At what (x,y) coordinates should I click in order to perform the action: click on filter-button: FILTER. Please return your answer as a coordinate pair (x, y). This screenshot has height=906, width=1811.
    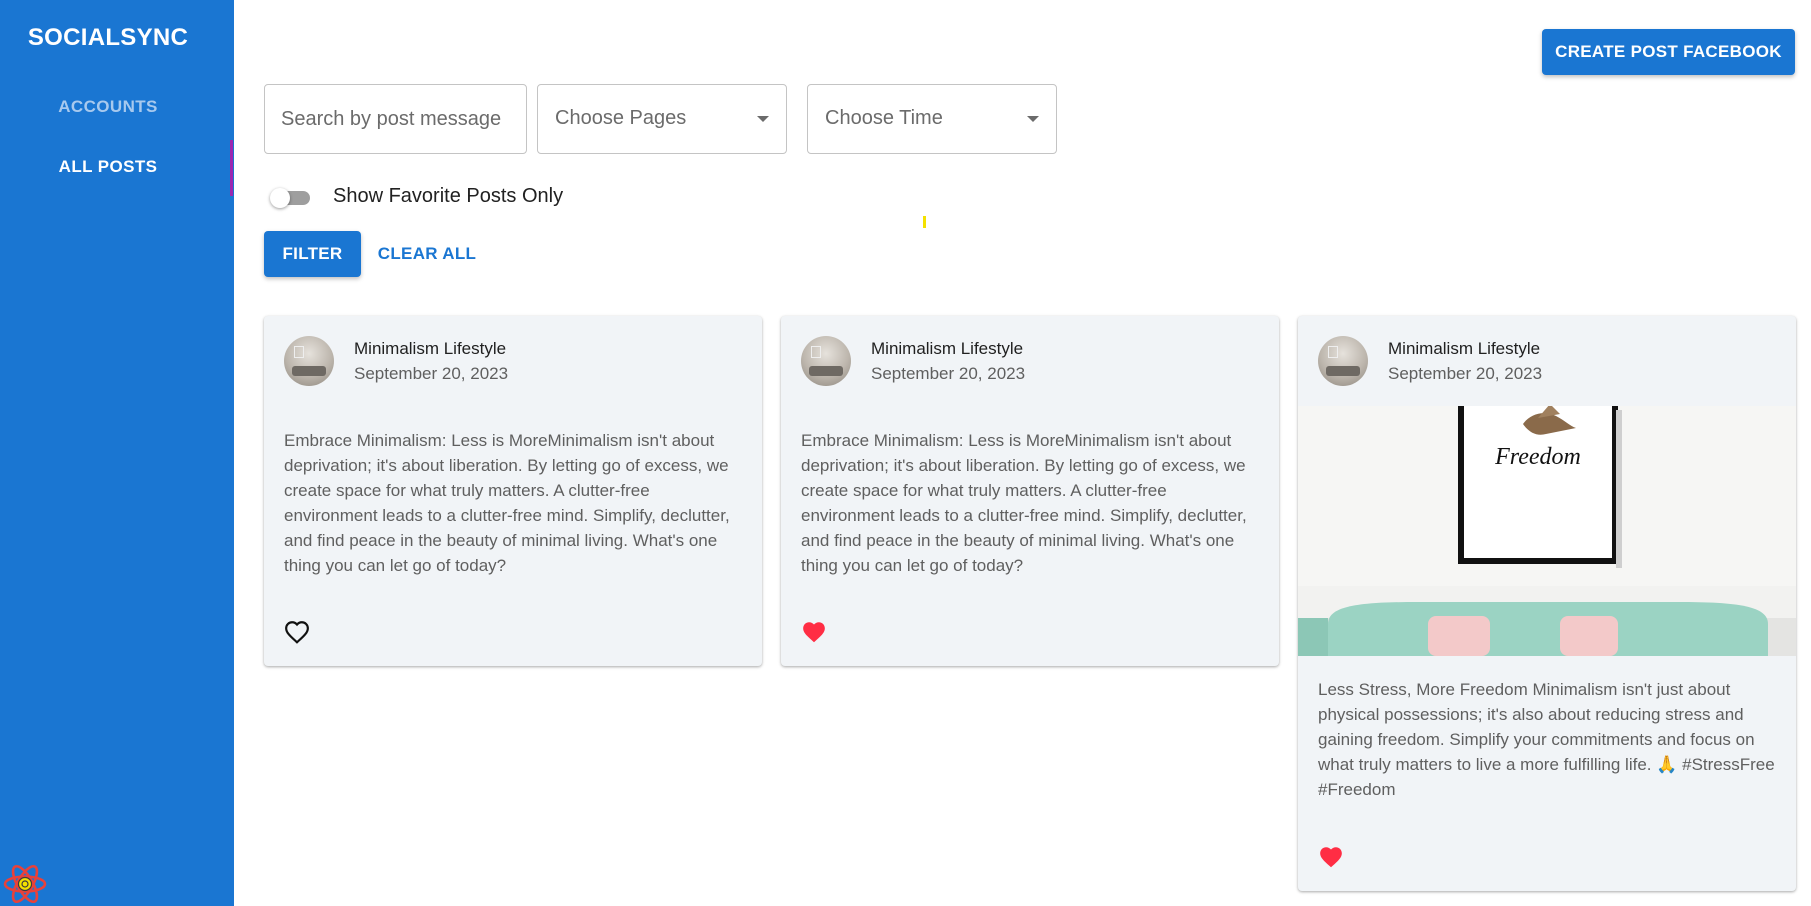
    Looking at the image, I should click on (312, 254).